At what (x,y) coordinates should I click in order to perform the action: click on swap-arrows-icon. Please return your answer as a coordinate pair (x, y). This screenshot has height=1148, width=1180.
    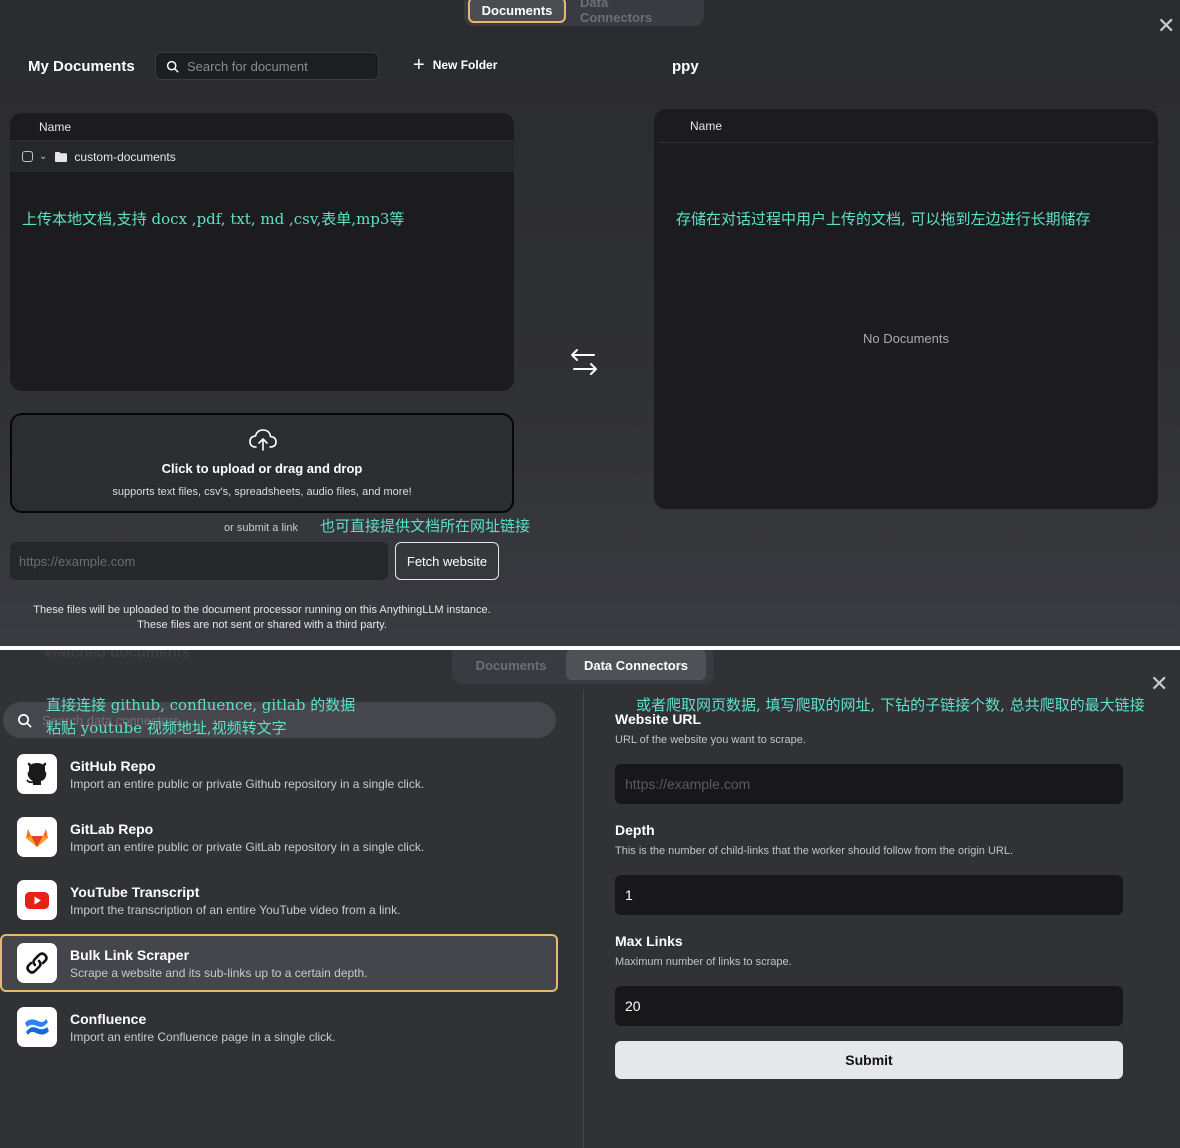
    Looking at the image, I should click on (584, 362).